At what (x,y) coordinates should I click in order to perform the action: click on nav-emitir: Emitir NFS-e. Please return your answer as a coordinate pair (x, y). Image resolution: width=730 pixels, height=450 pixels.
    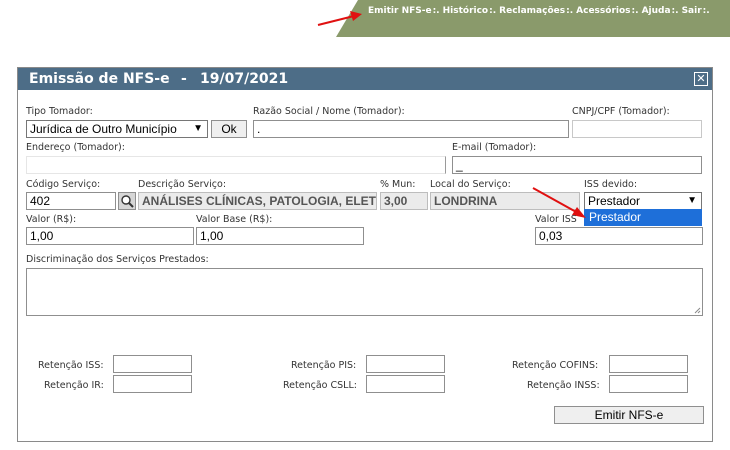
    Looking at the image, I should click on (400, 11).